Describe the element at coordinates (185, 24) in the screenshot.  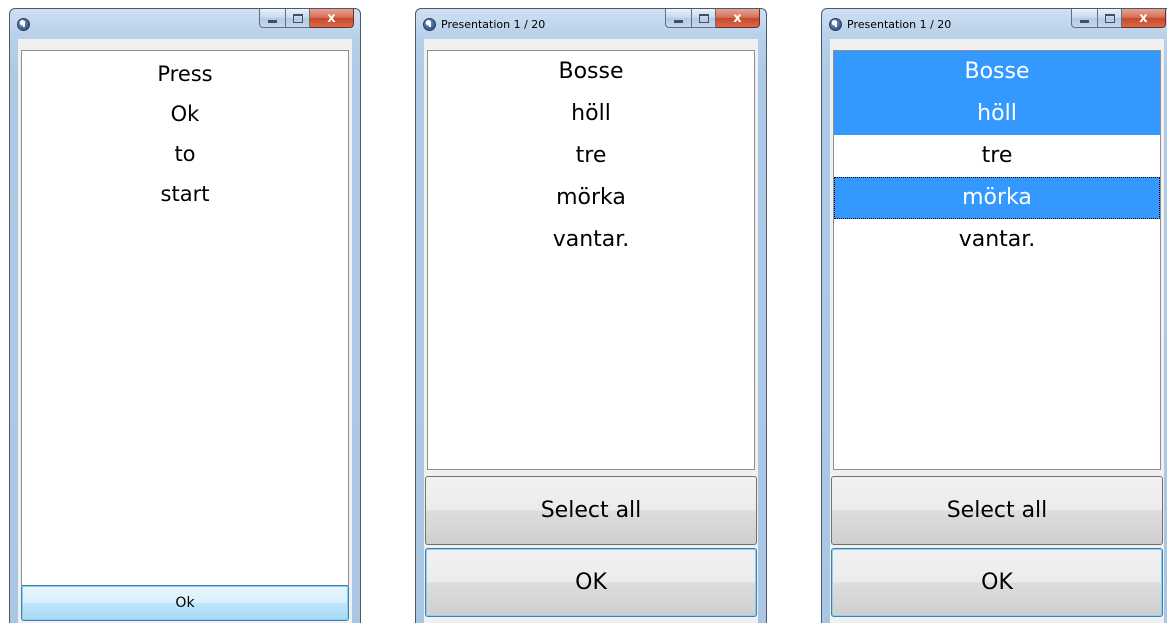
I see `title-bar: x` at that location.